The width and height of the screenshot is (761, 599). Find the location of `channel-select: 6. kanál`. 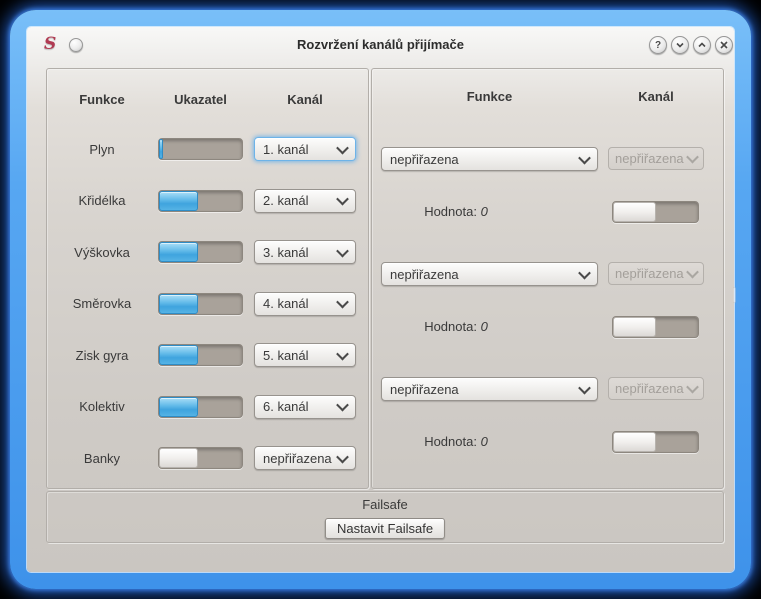

channel-select: 6. kanál is located at coordinates (305, 406).